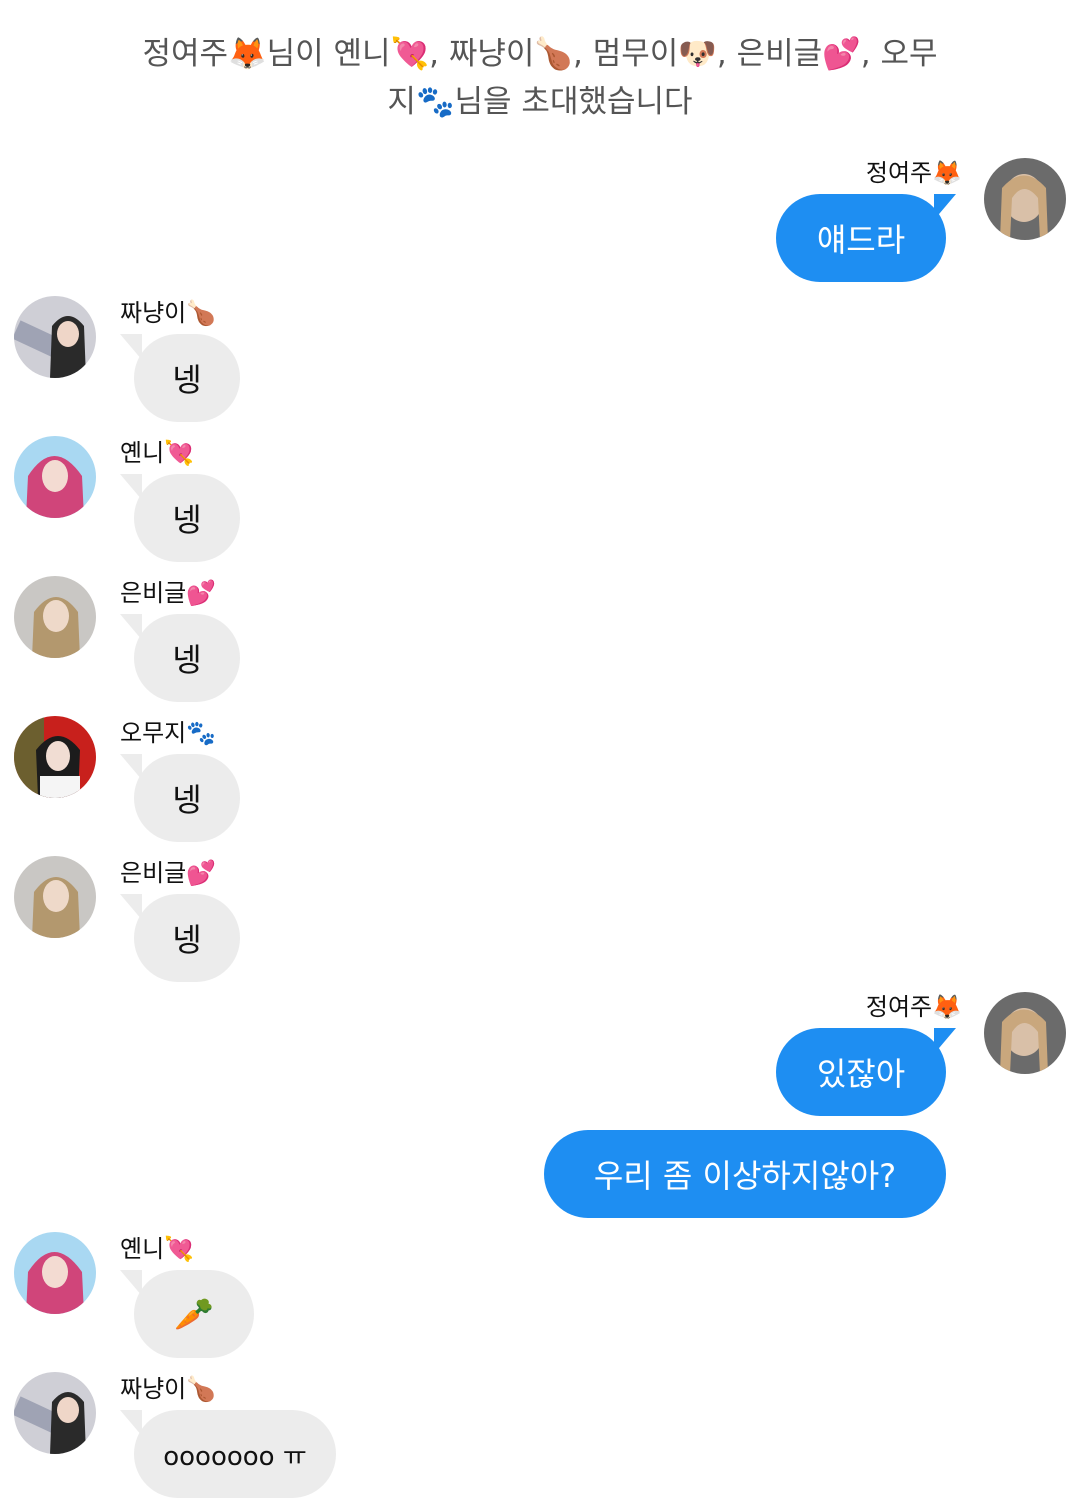 The width and height of the screenshot is (1080, 1506). I want to click on chat-bubble-outgoing: 있잖아, so click(861, 1072).